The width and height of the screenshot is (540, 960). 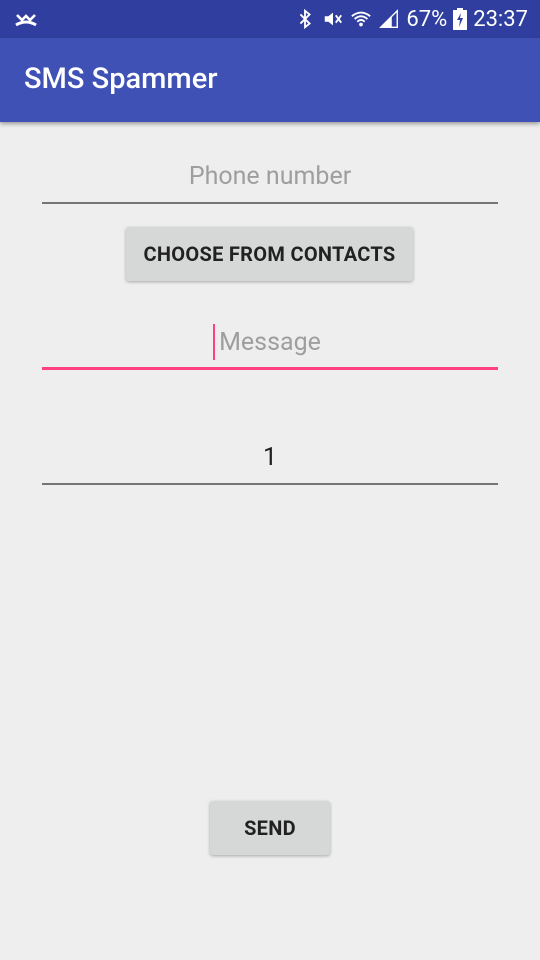 What do you see at coordinates (306, 19) in the screenshot?
I see `bluetooth-icon` at bounding box center [306, 19].